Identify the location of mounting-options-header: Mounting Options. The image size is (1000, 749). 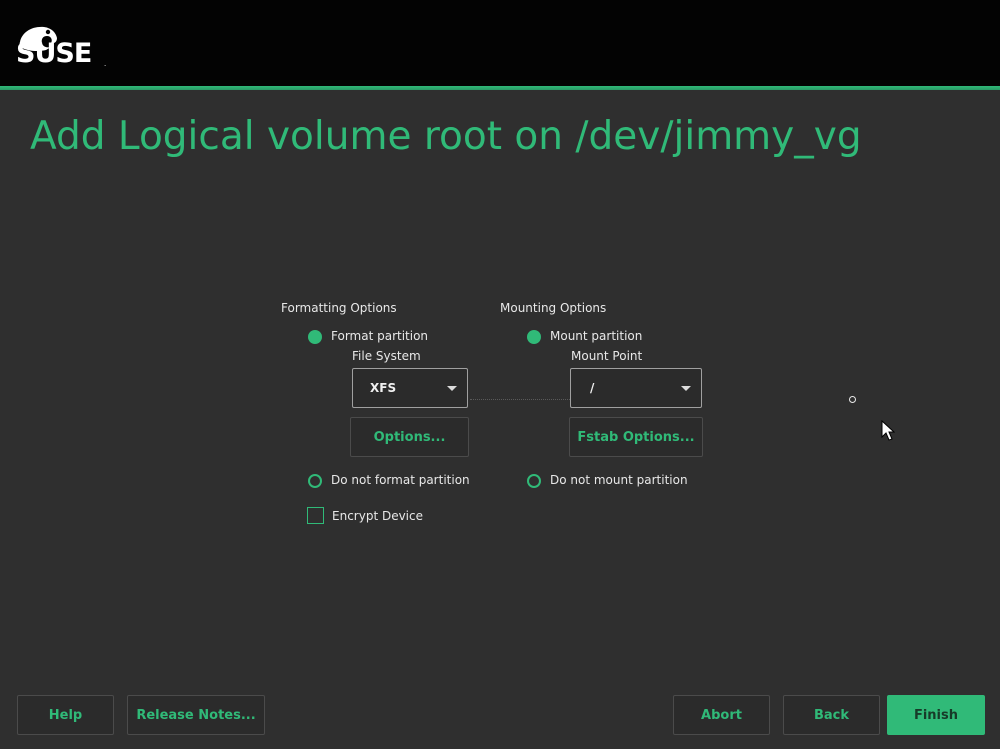
(553, 308).